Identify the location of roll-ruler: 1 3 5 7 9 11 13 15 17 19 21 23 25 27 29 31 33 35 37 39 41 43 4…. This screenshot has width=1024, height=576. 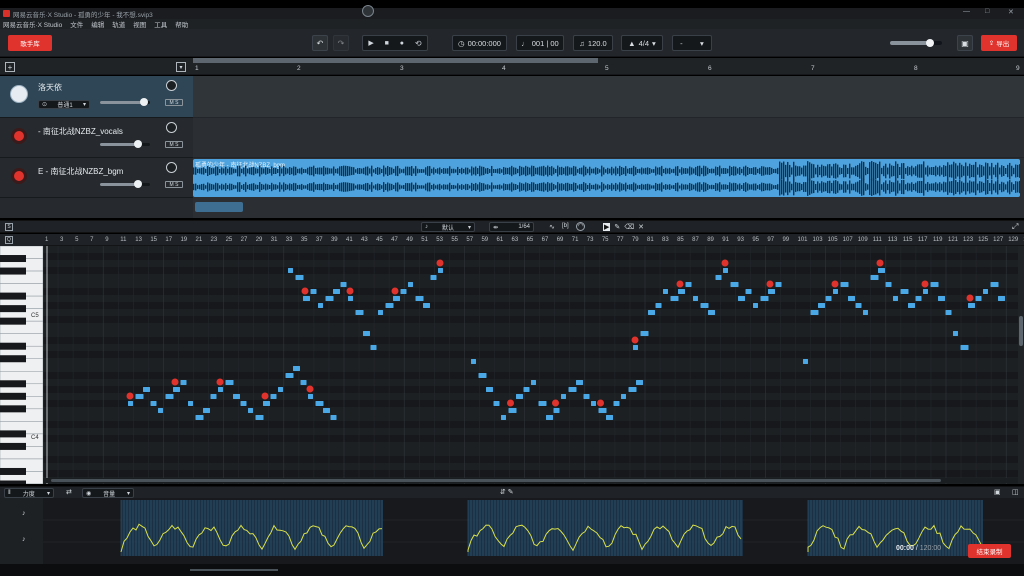
(533, 240).